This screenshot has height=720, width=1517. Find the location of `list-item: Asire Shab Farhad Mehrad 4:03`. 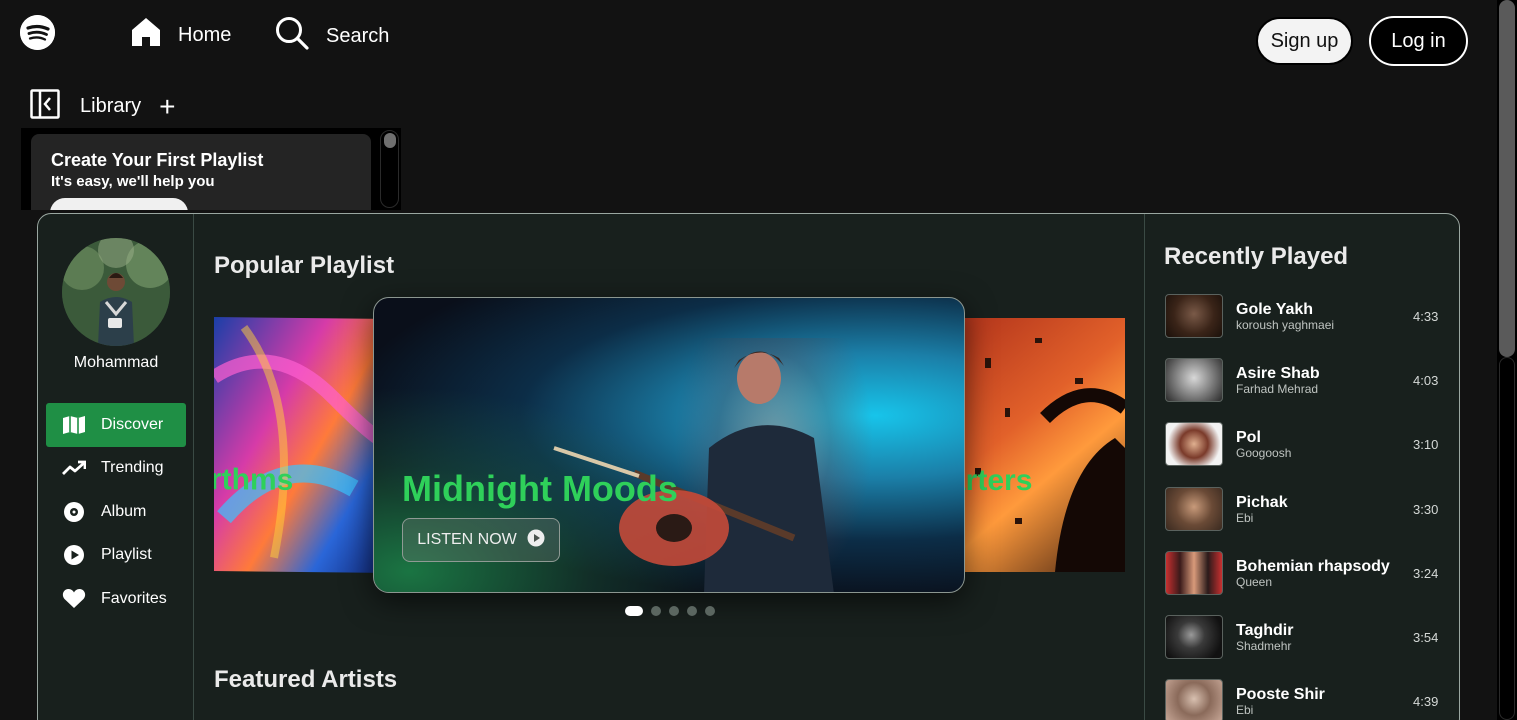

list-item: Asire Shab Farhad Mehrad 4:03 is located at coordinates (1305, 390).